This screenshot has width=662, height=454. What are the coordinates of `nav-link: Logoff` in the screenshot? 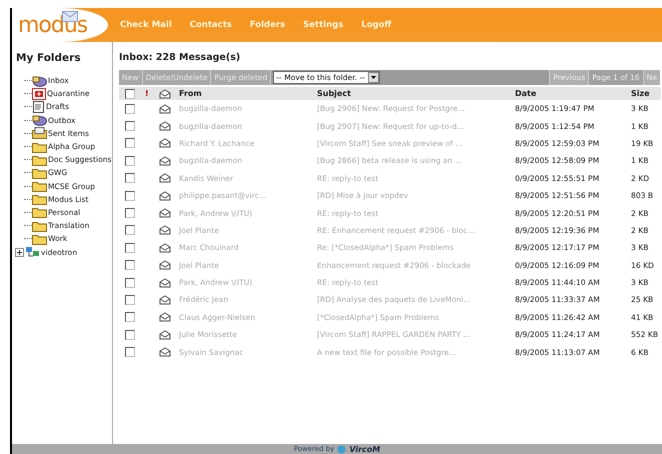 It's located at (376, 25).